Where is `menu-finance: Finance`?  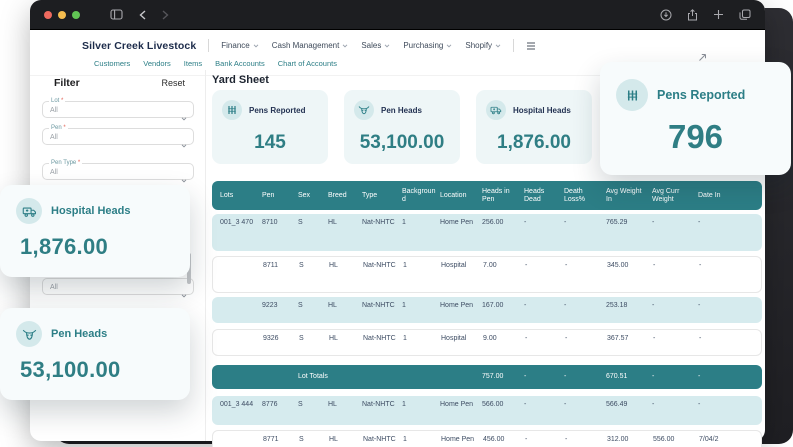 menu-finance: Finance is located at coordinates (240, 45).